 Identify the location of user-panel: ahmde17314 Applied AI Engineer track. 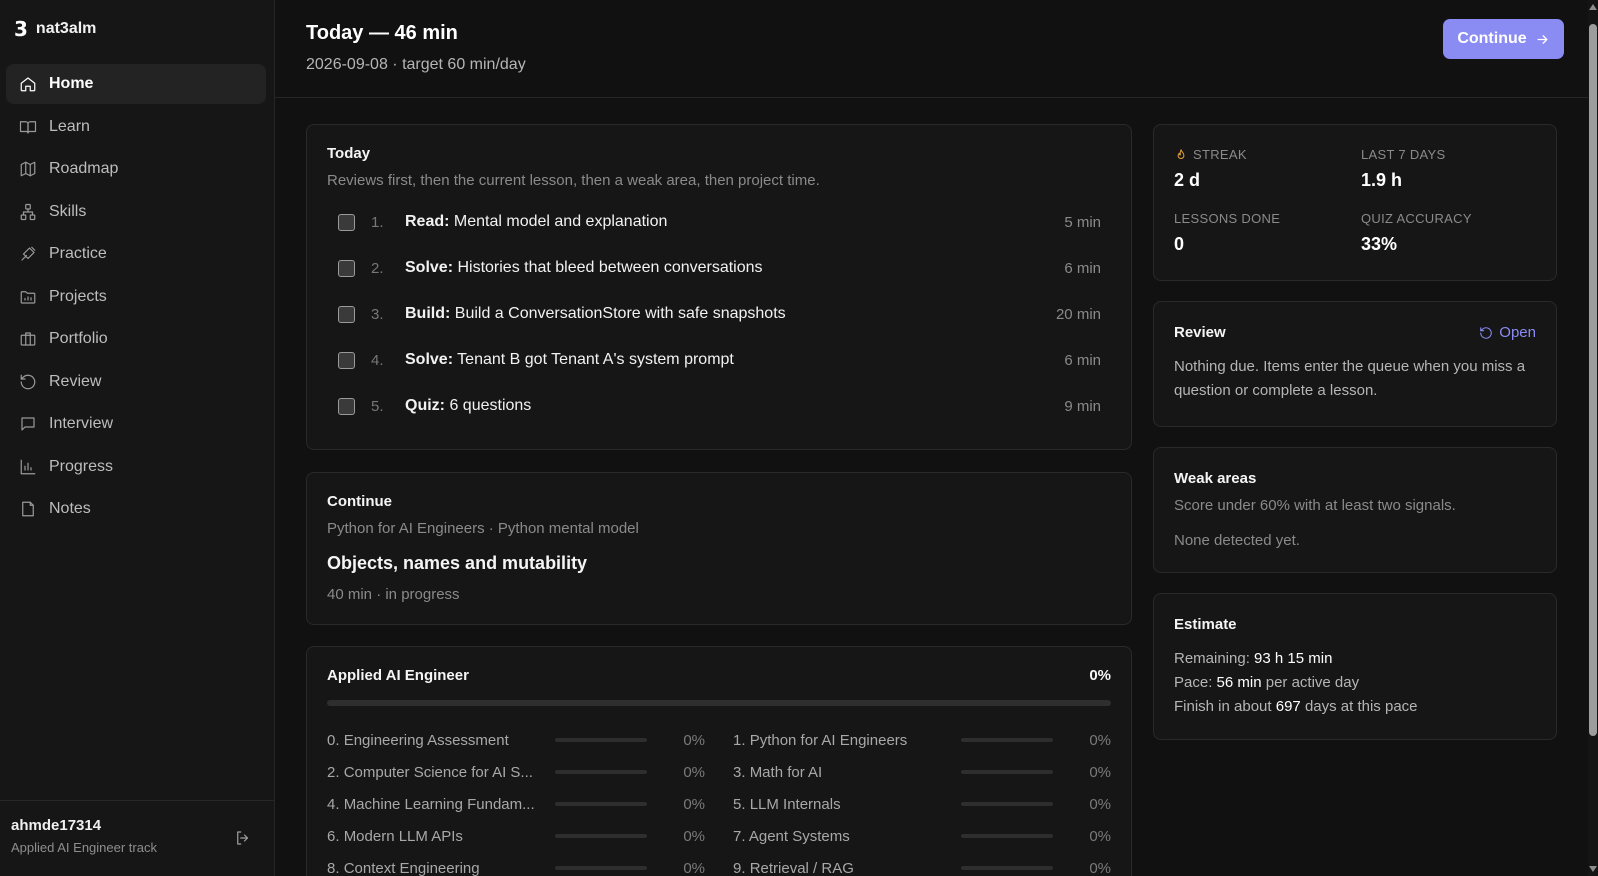
(137, 838).